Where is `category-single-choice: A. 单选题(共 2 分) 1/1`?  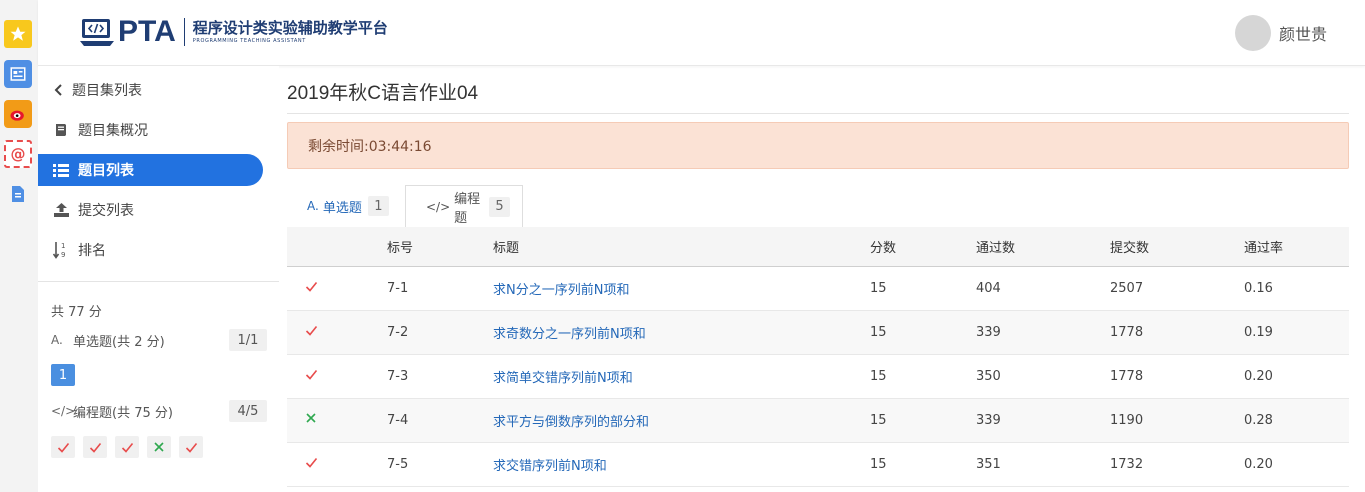 category-single-choice: A. 单选题(共 2 分) 1/1 is located at coordinates (159, 340).